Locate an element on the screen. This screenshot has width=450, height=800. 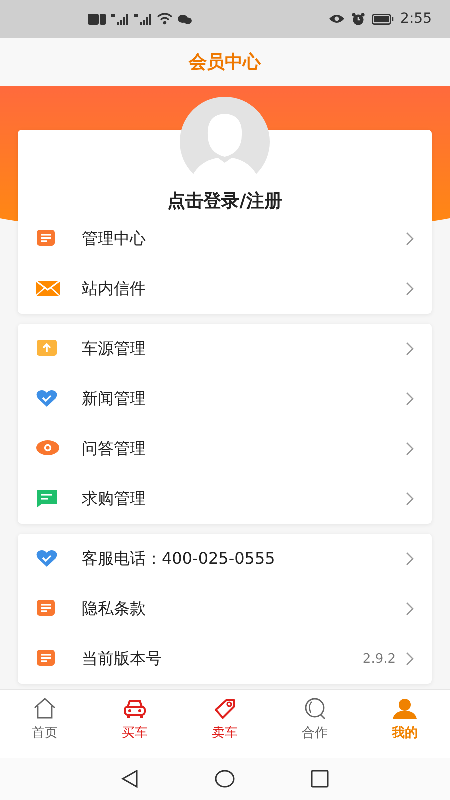
car-icon is located at coordinates (135, 709).